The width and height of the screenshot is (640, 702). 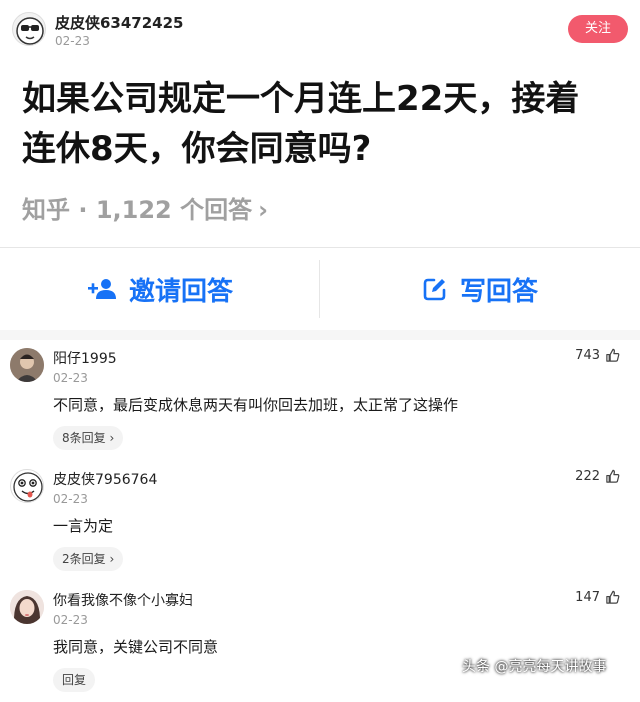 I want to click on edit-icon, so click(x=434, y=289).